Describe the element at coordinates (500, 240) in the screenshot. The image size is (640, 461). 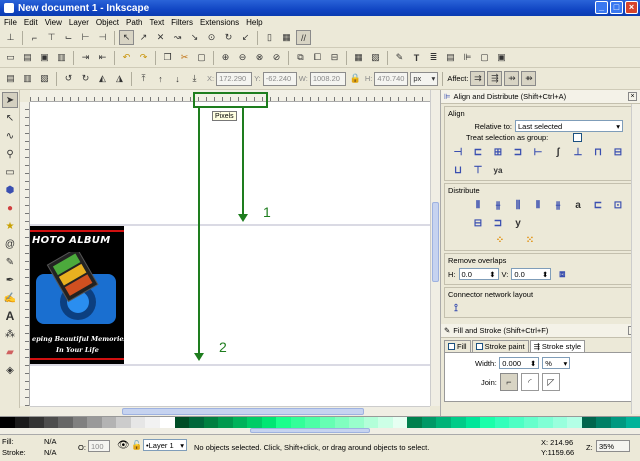
I see `randomize-icon: ⁘` at that location.